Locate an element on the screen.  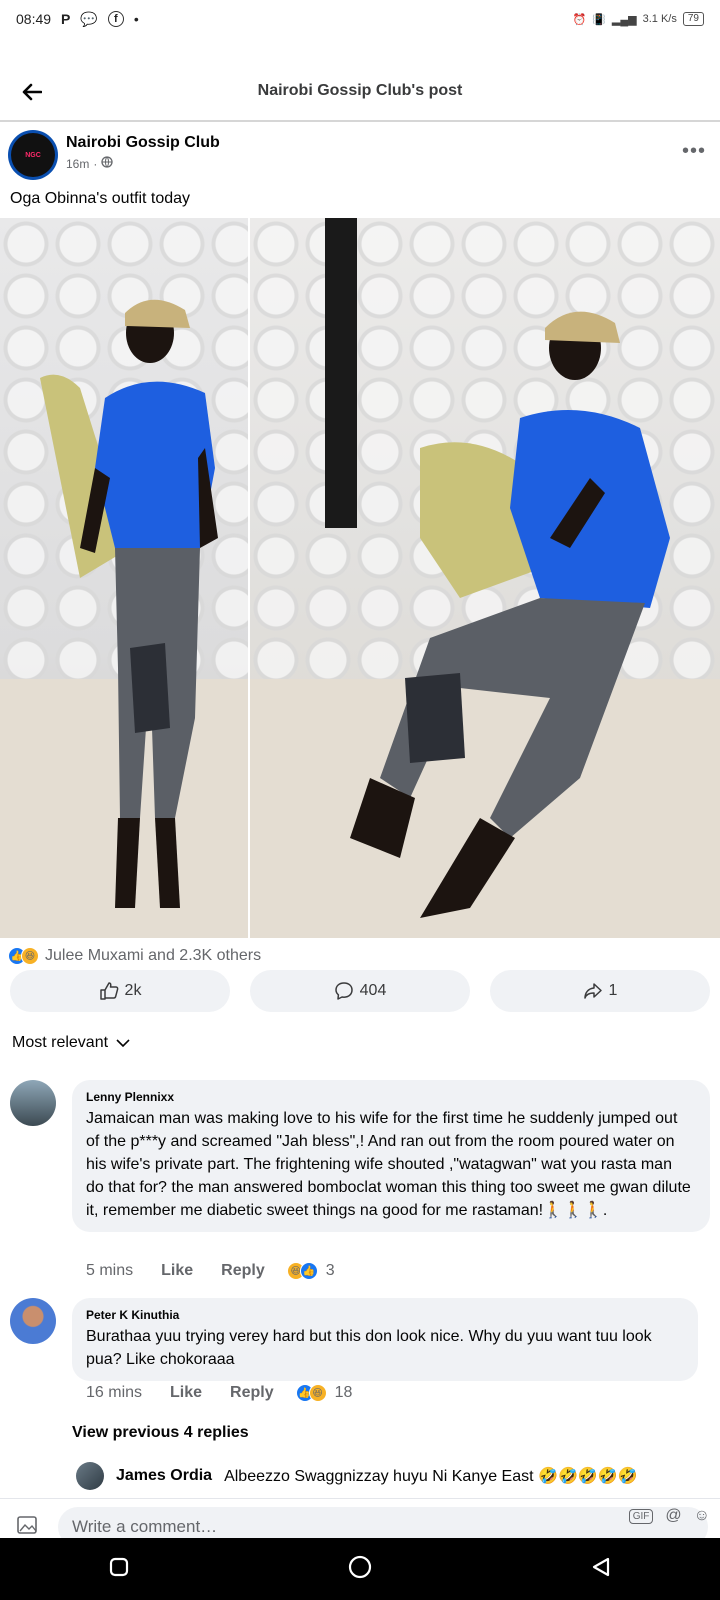
comment-count: 404 is located at coordinates (373, 990).